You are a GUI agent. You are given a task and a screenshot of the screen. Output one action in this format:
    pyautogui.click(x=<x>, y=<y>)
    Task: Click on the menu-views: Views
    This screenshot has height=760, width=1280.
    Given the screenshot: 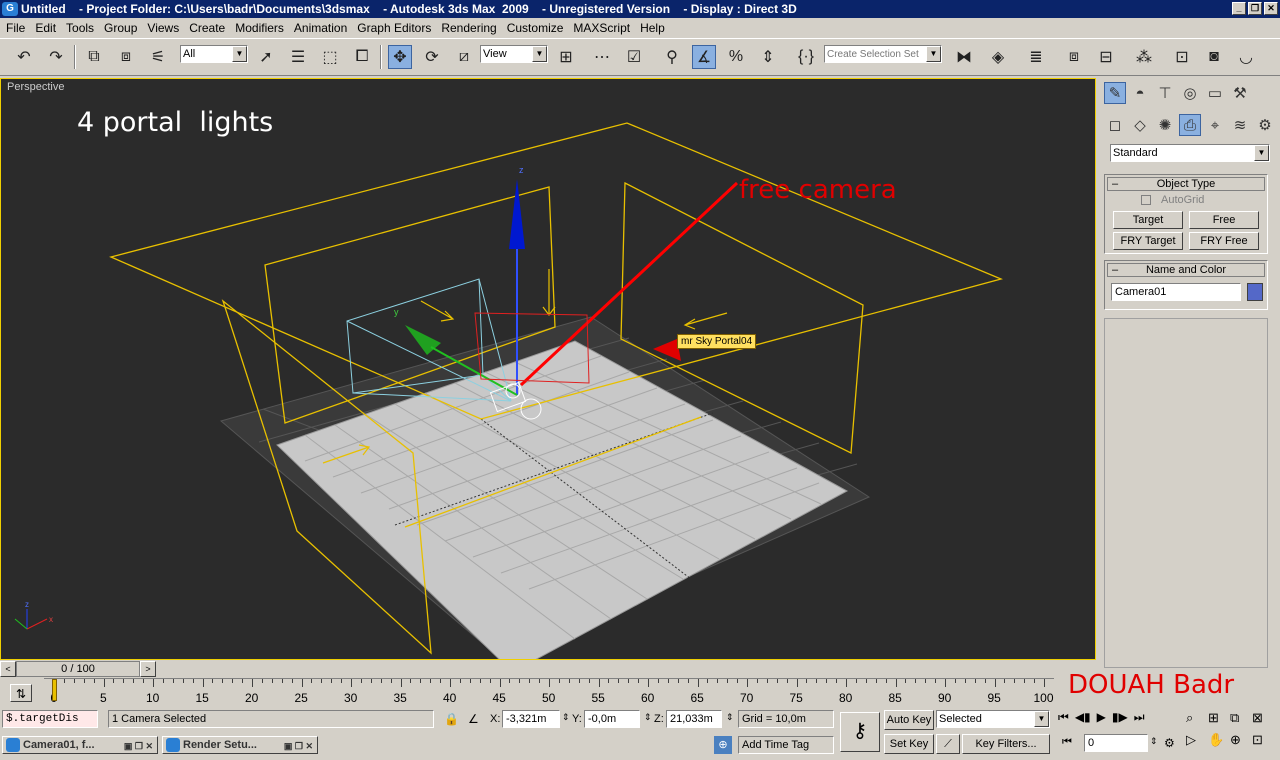 What is the action you would take?
    pyautogui.click(x=164, y=28)
    